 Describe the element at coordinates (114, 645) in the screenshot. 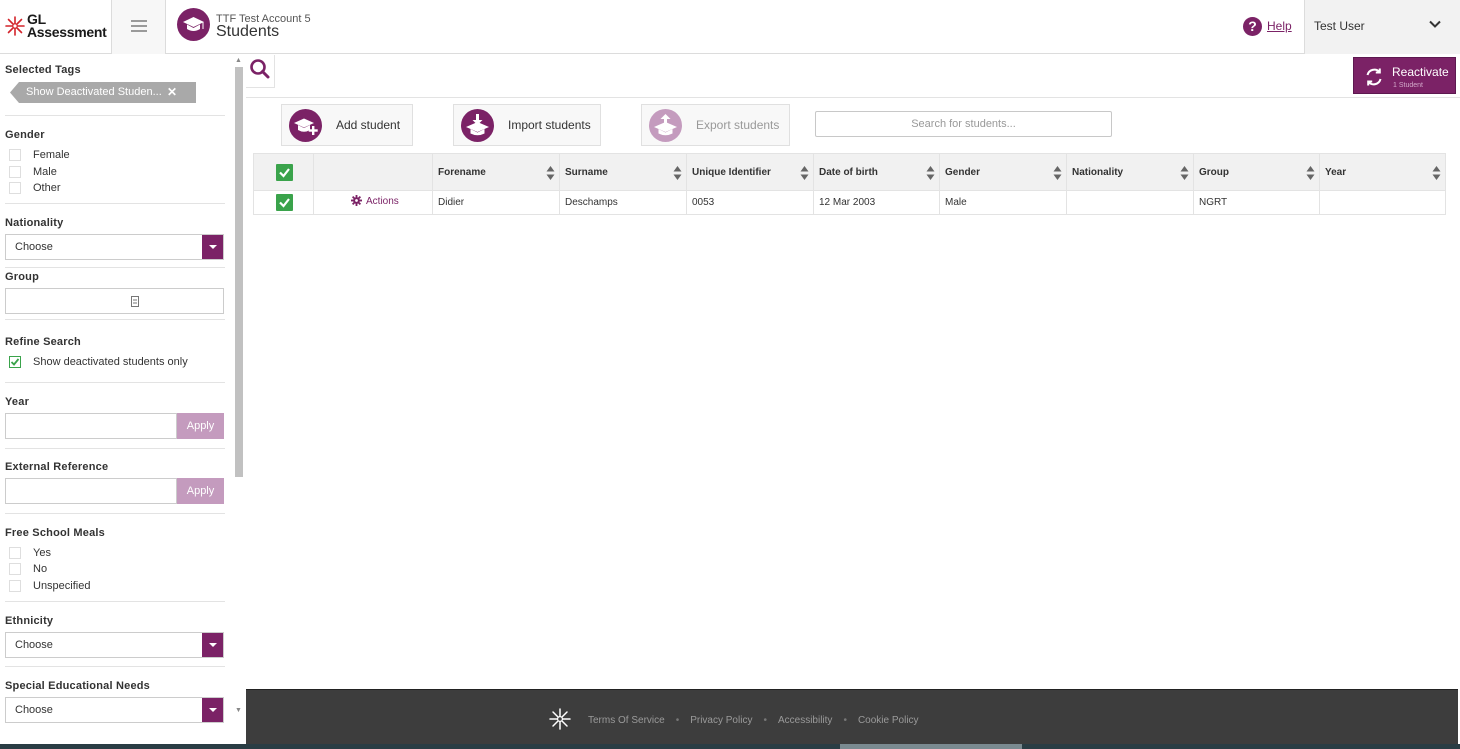

I see `ethnicity-select: Choose` at that location.